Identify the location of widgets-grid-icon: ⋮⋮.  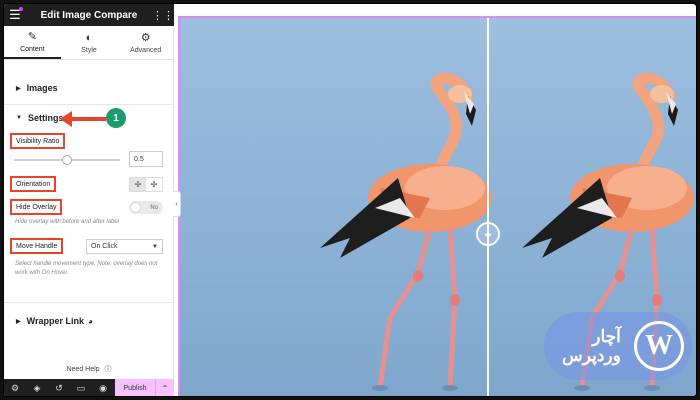
(163, 15).